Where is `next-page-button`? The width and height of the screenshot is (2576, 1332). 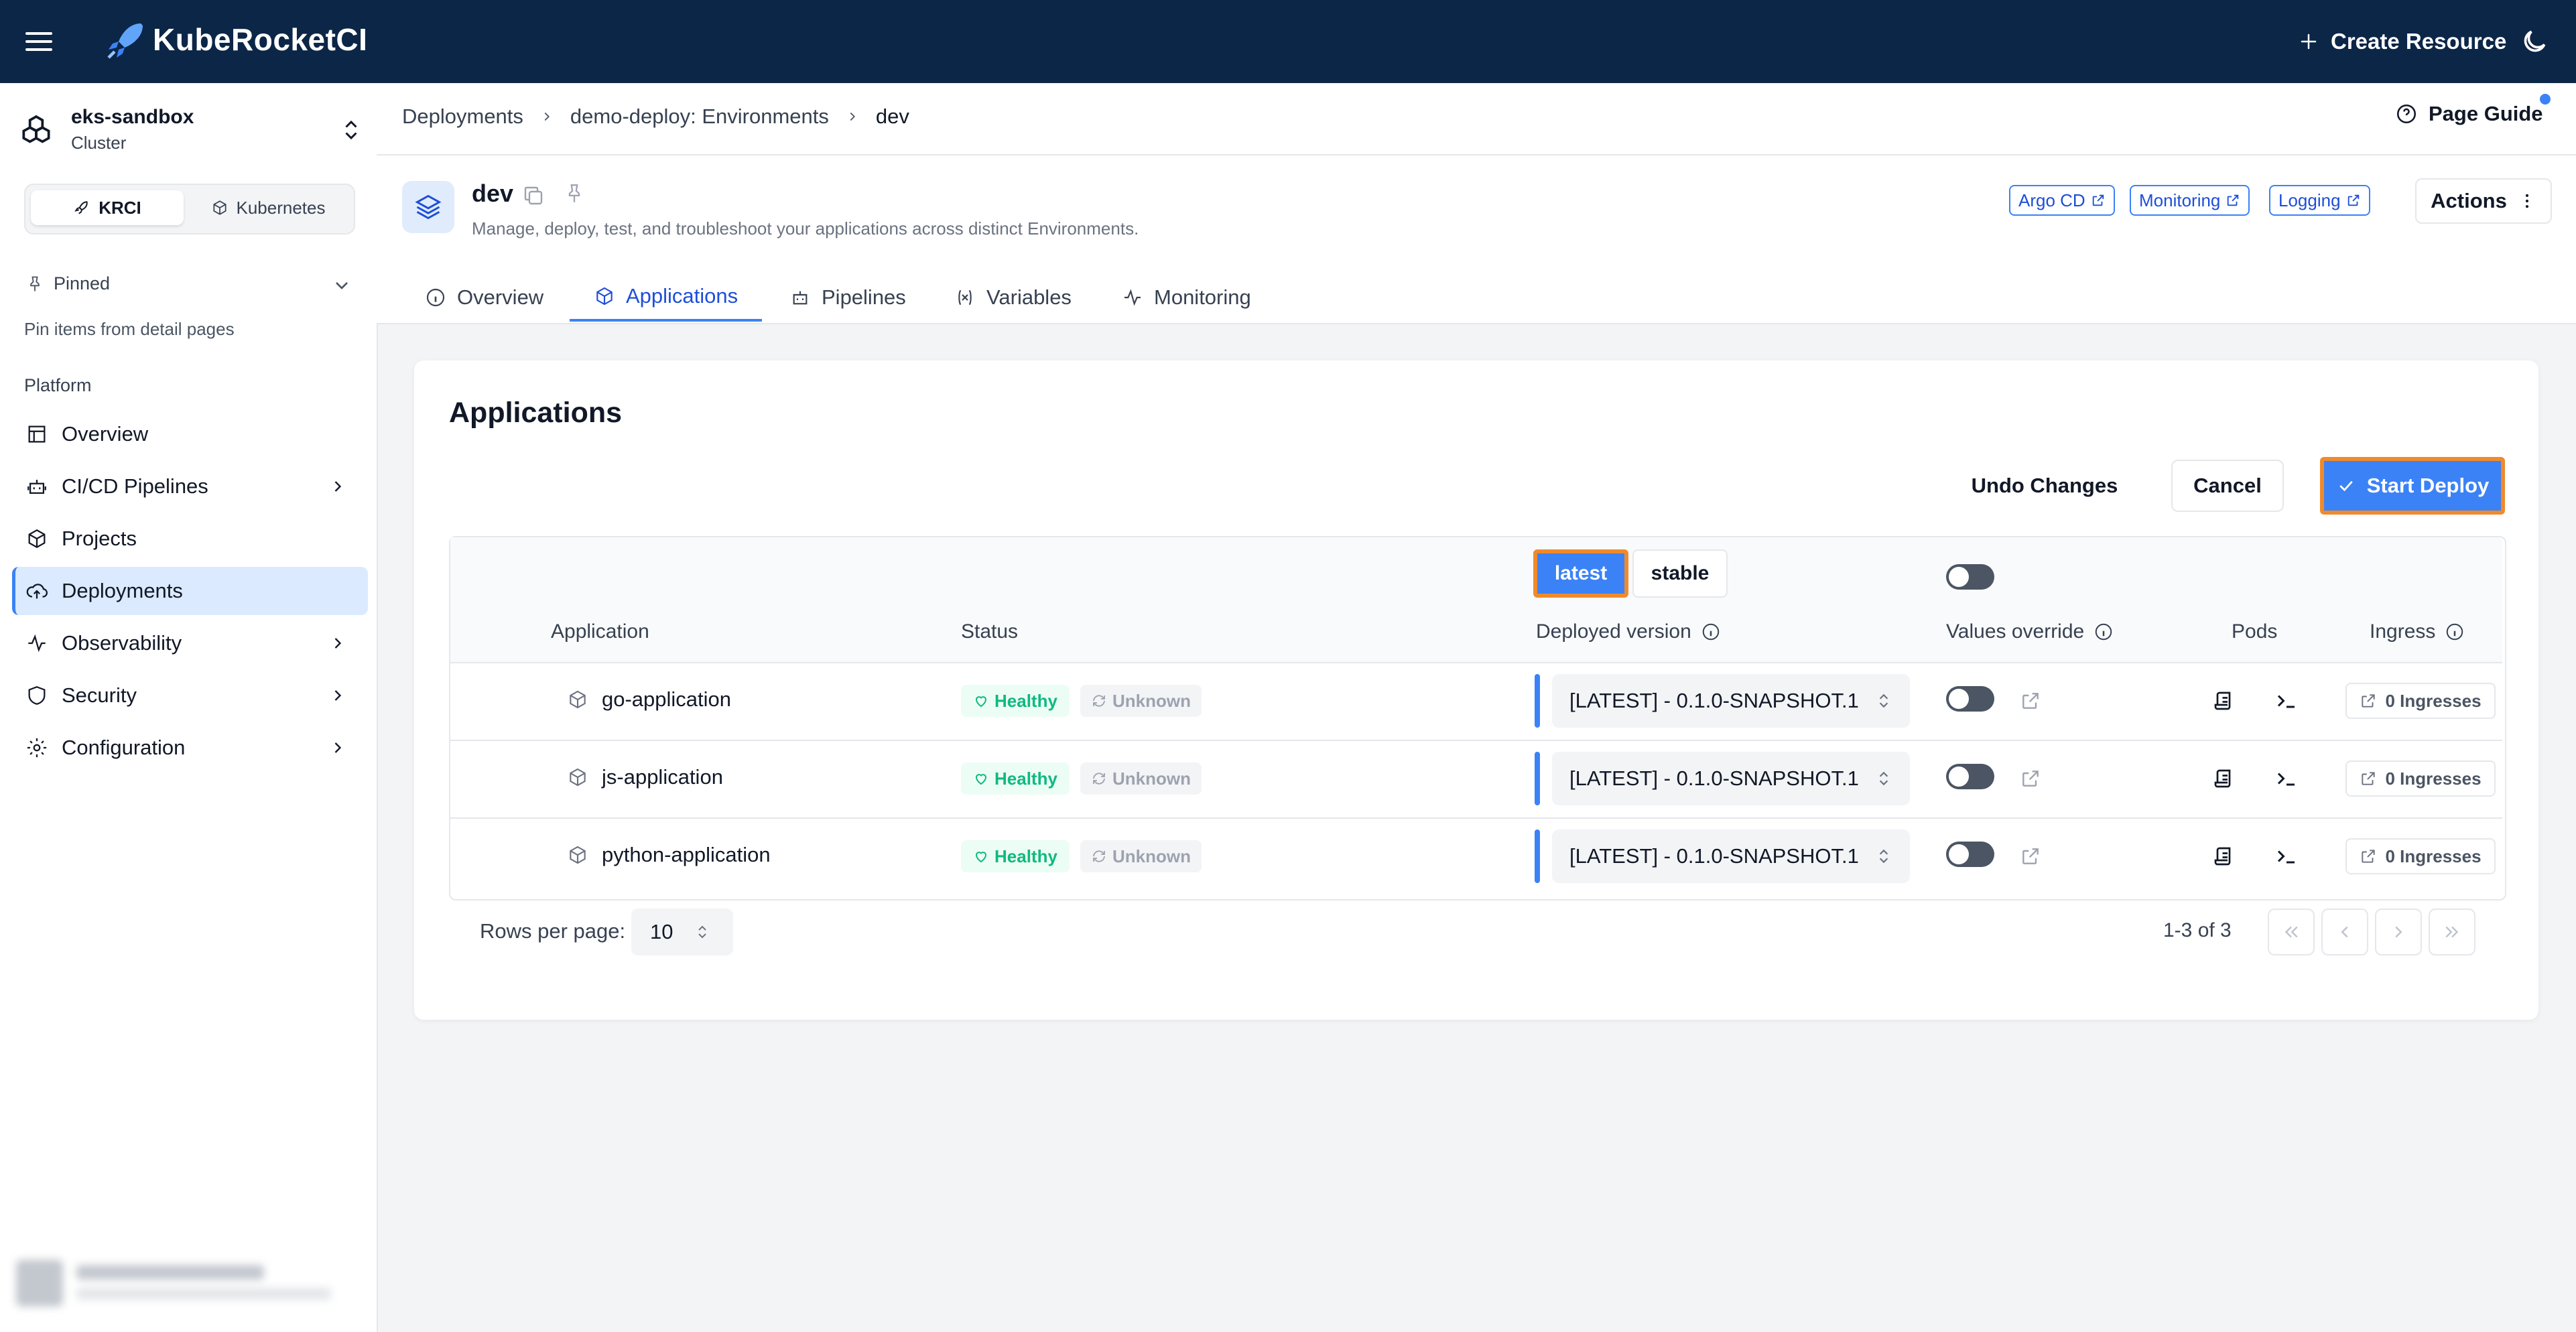 next-page-button is located at coordinates (2398, 932).